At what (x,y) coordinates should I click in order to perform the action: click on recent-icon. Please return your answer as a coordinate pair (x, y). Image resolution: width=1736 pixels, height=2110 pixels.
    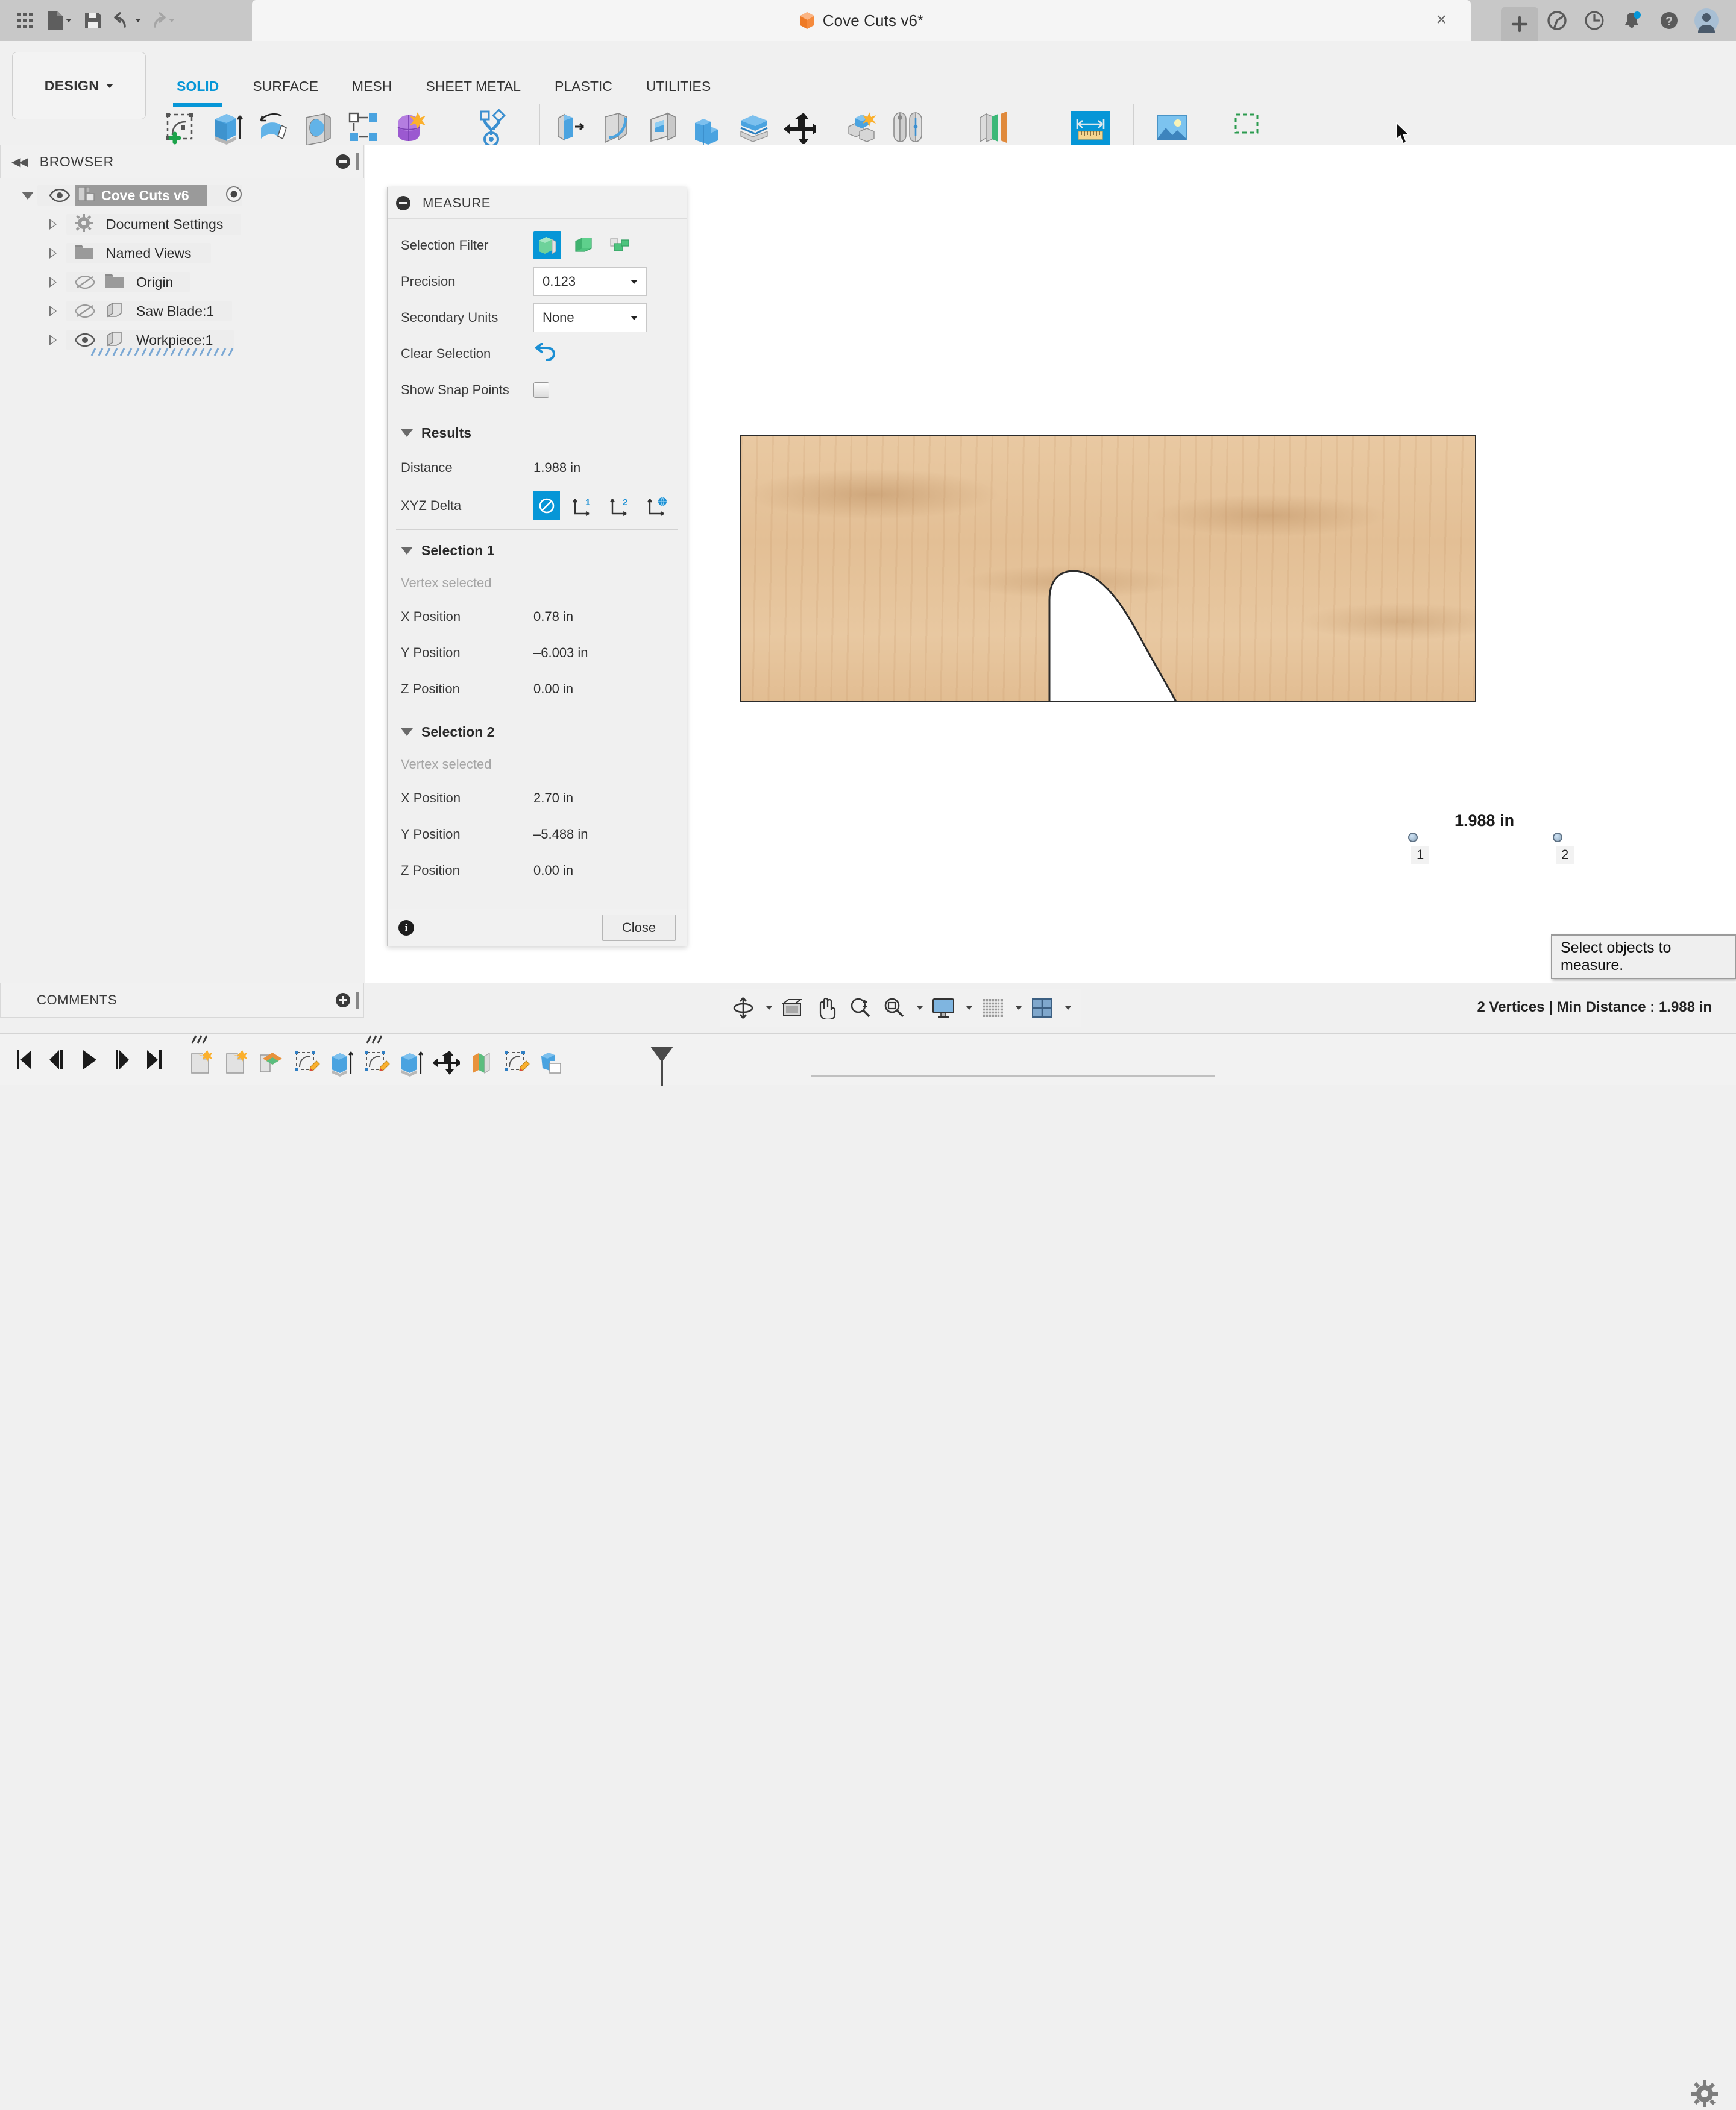
    Looking at the image, I should click on (1594, 20).